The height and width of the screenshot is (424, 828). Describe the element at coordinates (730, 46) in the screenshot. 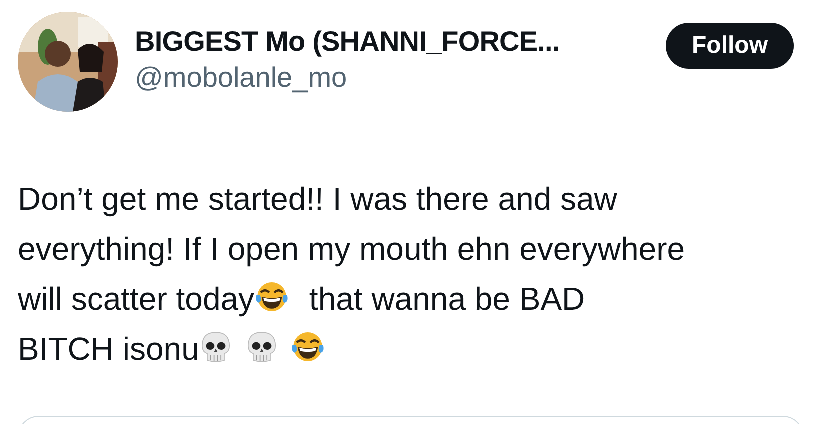

I see `follow-button: Follow` at that location.